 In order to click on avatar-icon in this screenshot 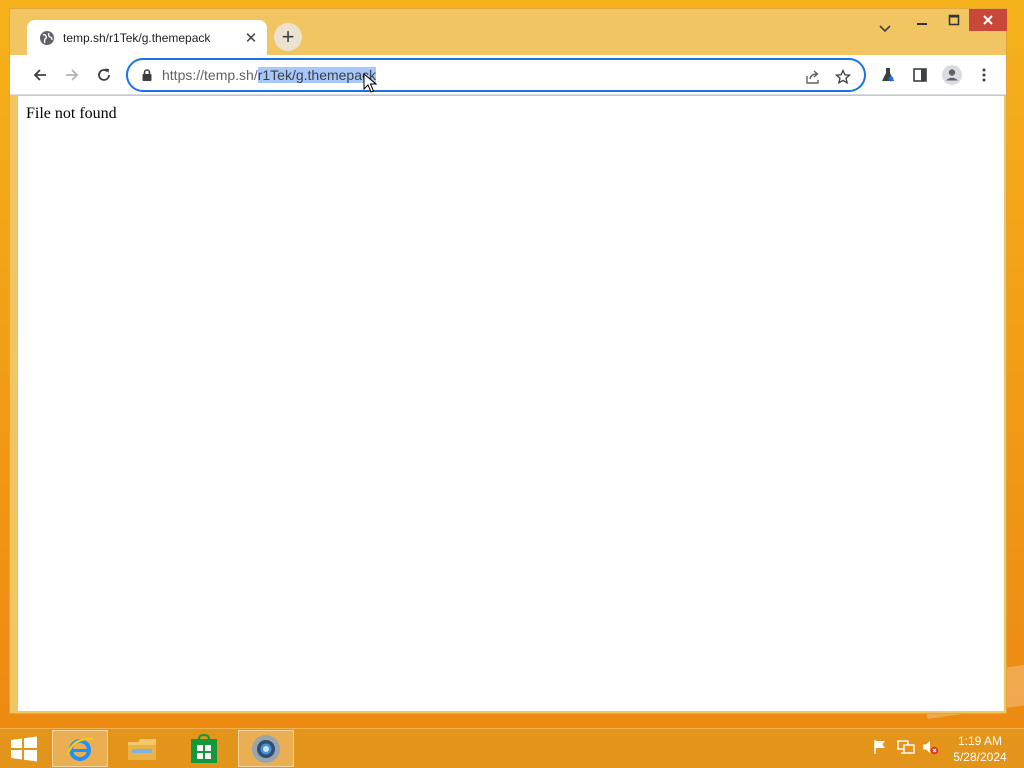, I will do `click(952, 75)`.